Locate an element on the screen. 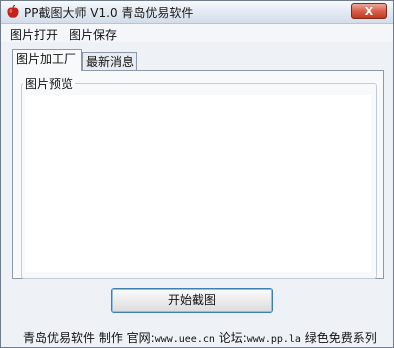  tab-news: 最新消息 is located at coordinates (109, 61).